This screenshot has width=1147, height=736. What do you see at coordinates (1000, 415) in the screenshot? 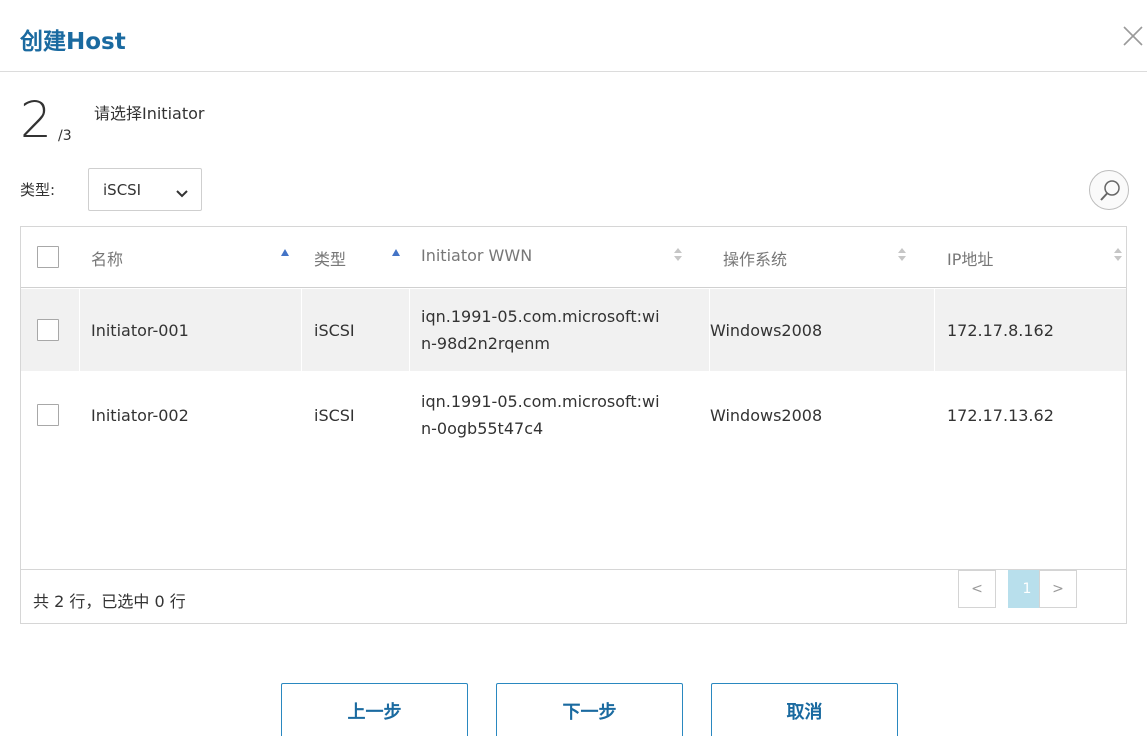
I see `cell-ip: 172.17.13.62` at bounding box center [1000, 415].